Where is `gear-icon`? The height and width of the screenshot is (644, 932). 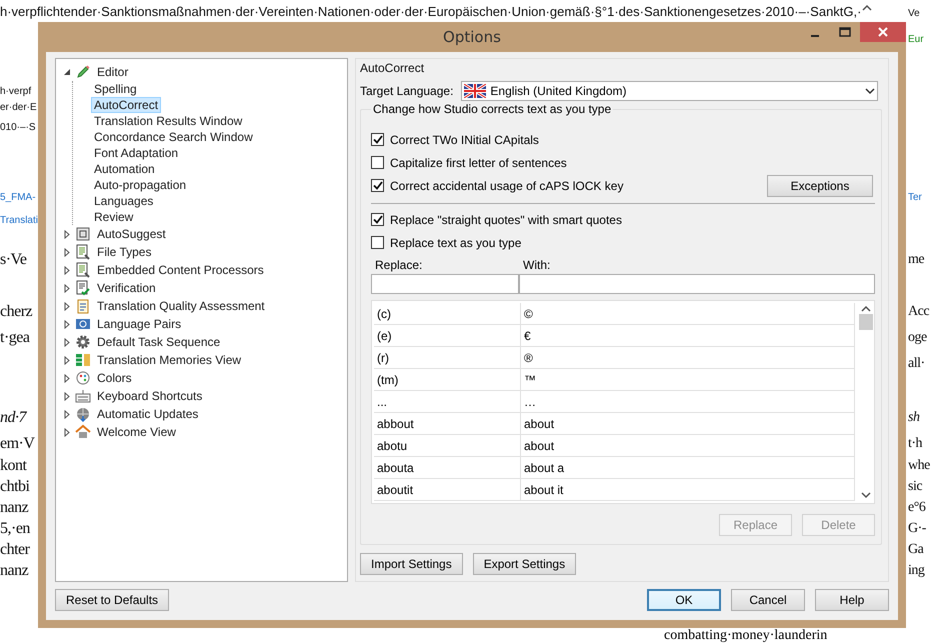
gear-icon is located at coordinates (83, 342).